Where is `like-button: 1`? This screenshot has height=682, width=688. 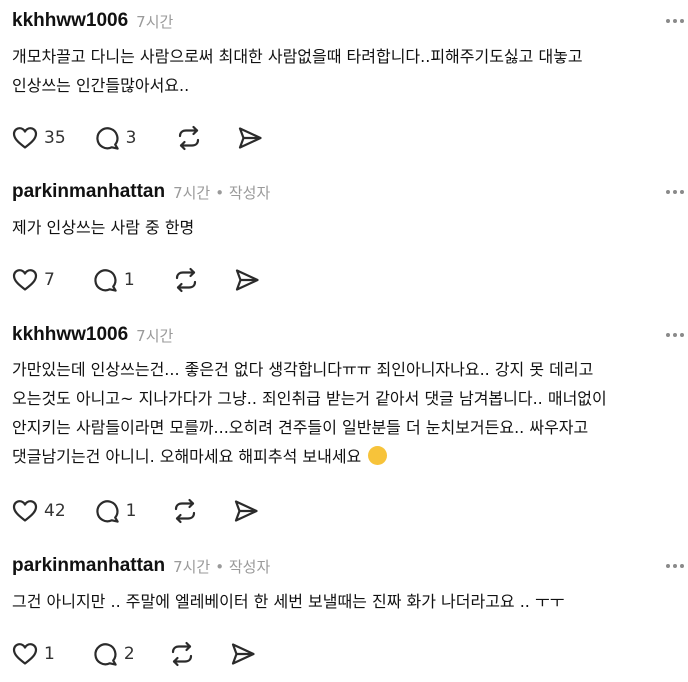 like-button: 1 is located at coordinates (33, 654).